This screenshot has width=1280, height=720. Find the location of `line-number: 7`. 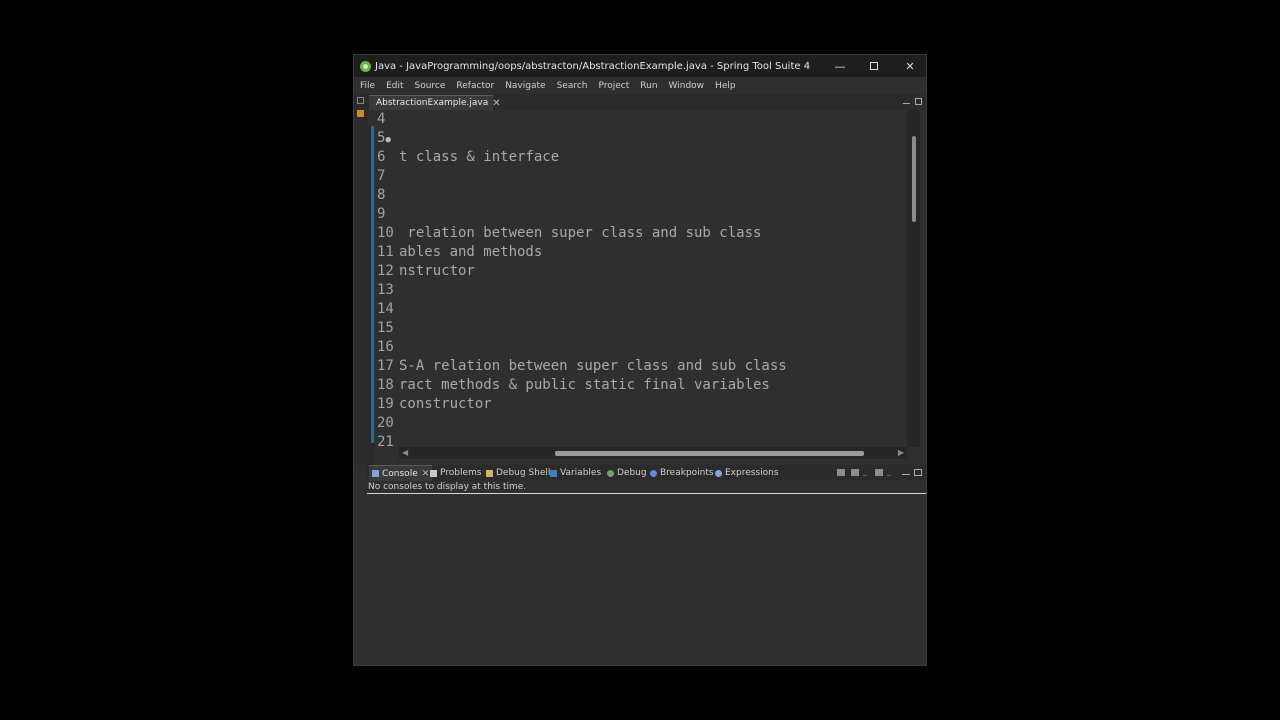

line-number: 7 is located at coordinates (381, 176).